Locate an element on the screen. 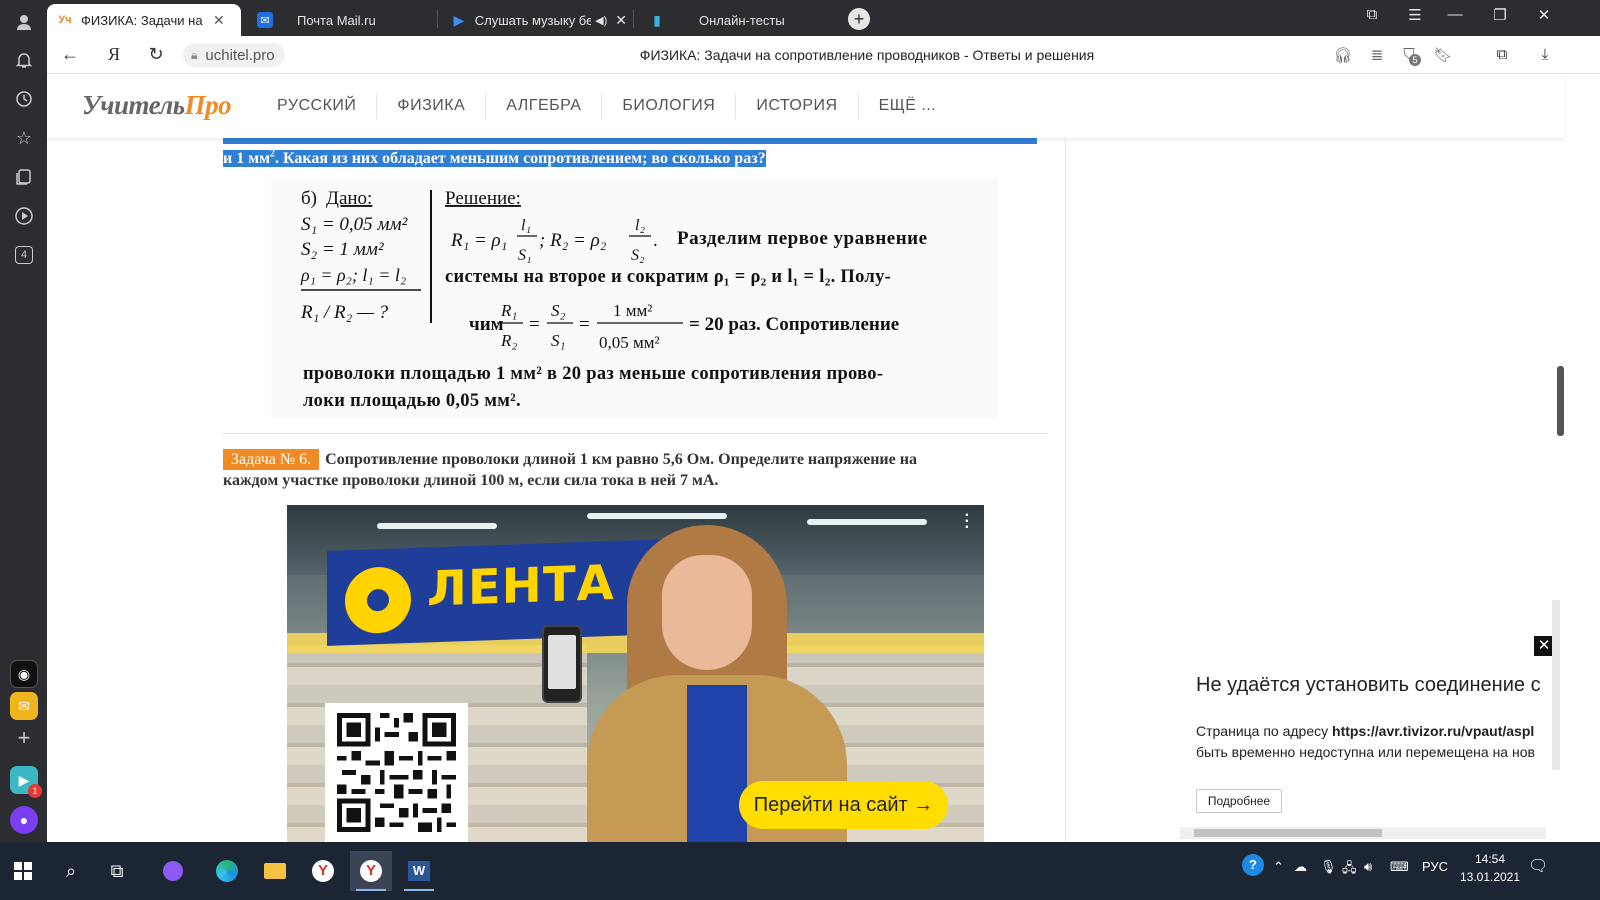 This screenshot has width=1600, height=900. video-play-icon is located at coordinates (24, 216).